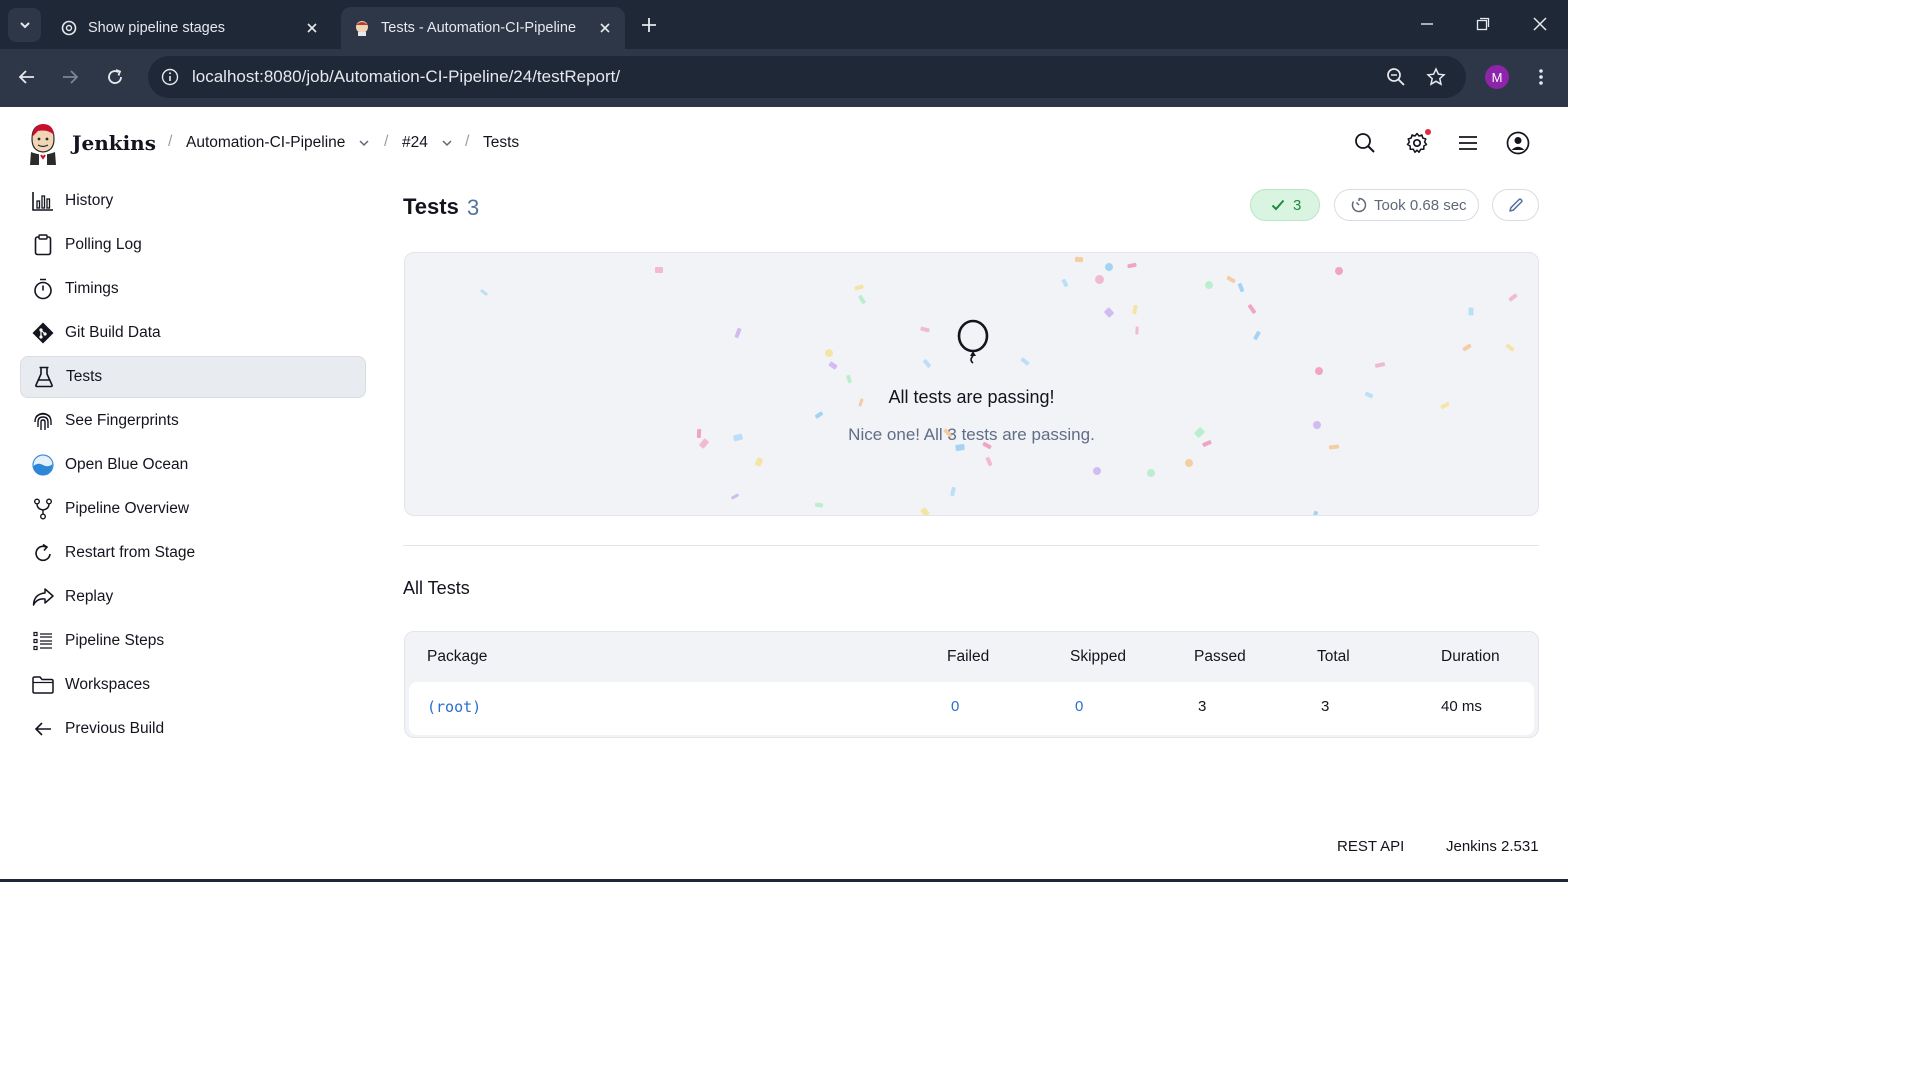  Describe the element at coordinates (24, 25) in the screenshot. I see `tab-search-button` at that location.